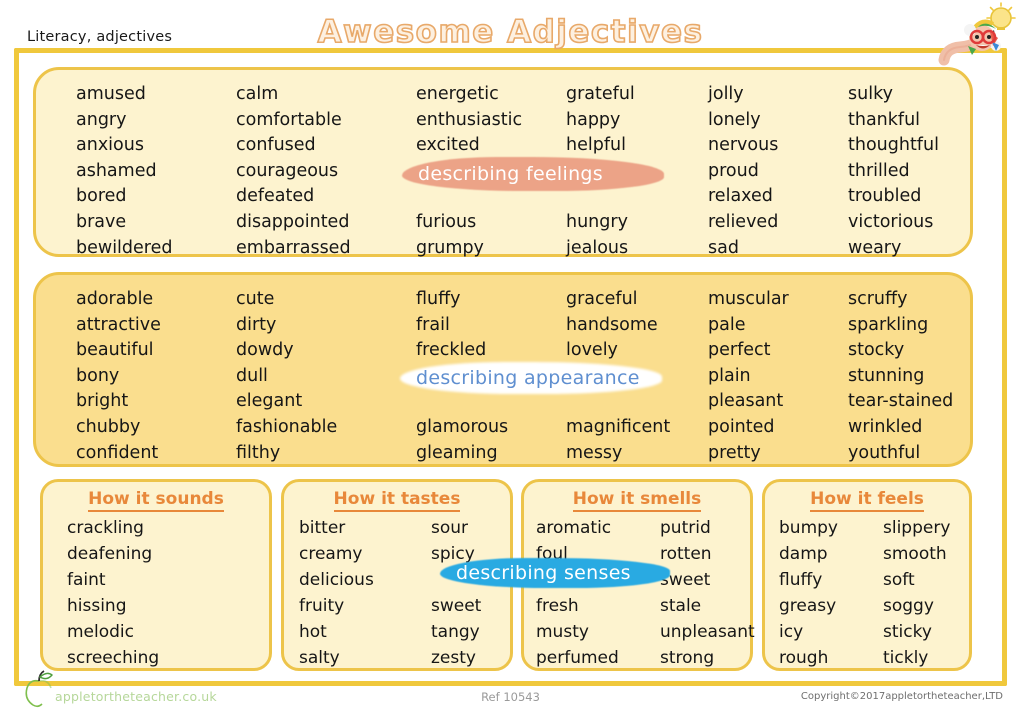 Image resolution: width=1021 pixels, height=718 pixels. I want to click on word: musty, so click(562, 632).